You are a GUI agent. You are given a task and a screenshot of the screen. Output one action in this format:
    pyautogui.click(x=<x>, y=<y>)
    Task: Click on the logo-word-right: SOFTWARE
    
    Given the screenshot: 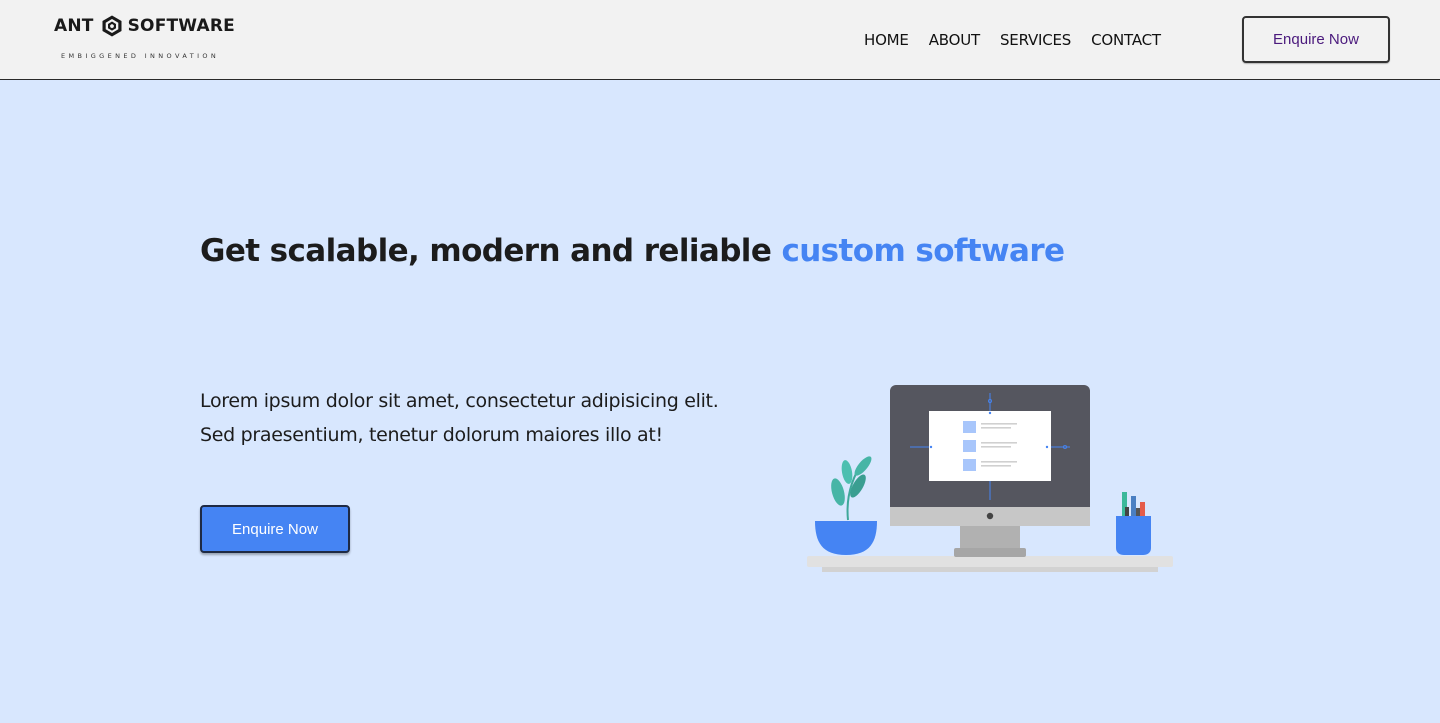 What is the action you would take?
    pyautogui.click(x=181, y=26)
    